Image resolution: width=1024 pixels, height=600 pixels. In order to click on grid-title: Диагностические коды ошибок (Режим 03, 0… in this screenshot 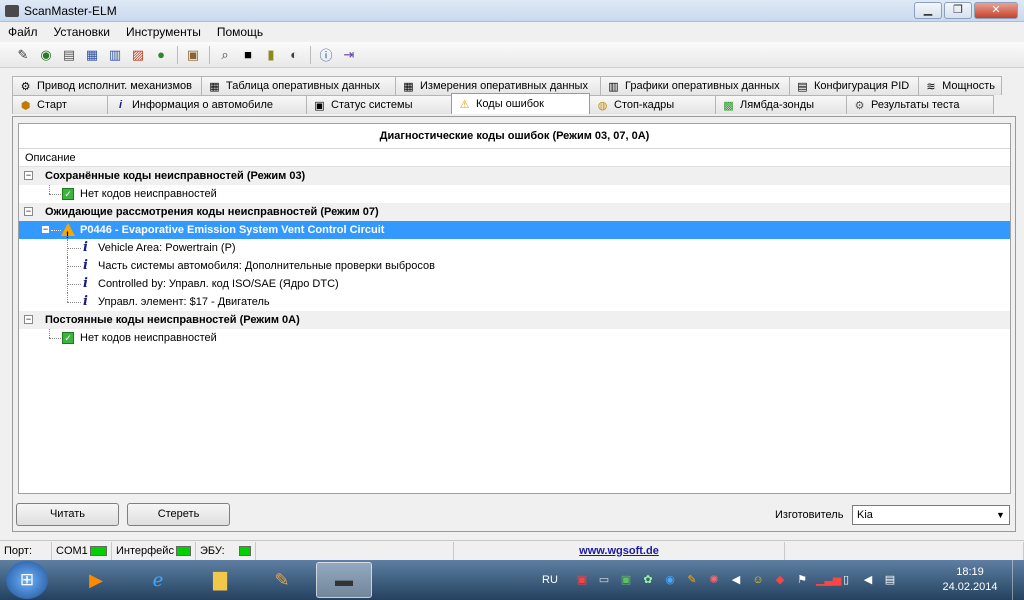, I will do `click(514, 136)`.